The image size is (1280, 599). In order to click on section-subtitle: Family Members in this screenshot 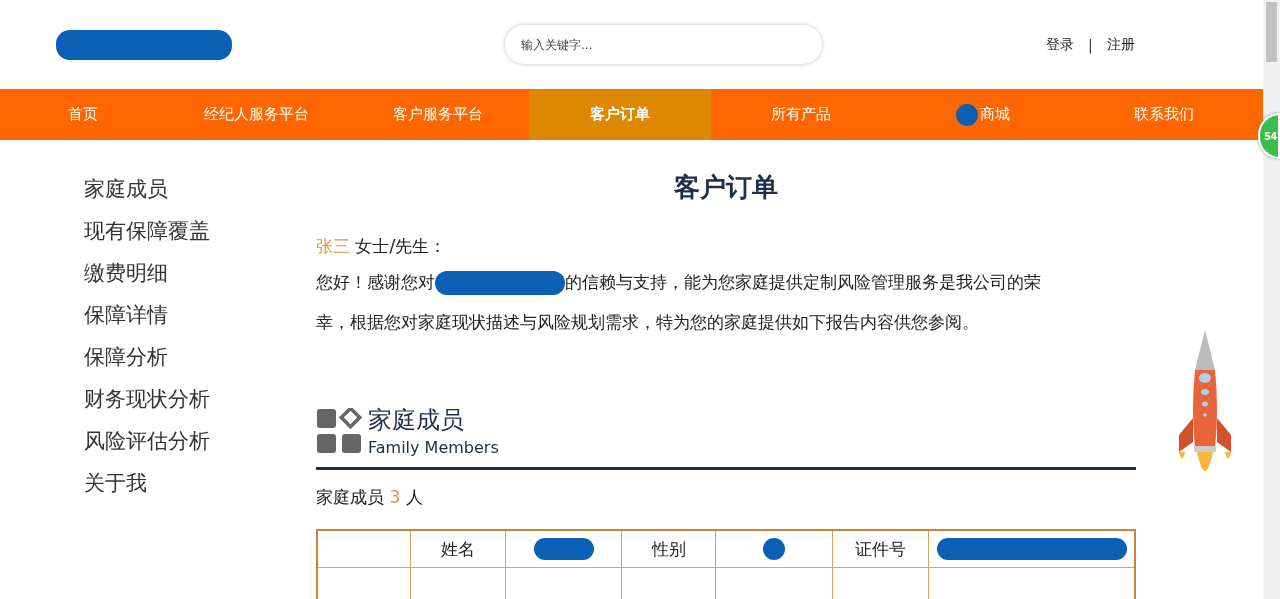, I will do `click(433, 447)`.